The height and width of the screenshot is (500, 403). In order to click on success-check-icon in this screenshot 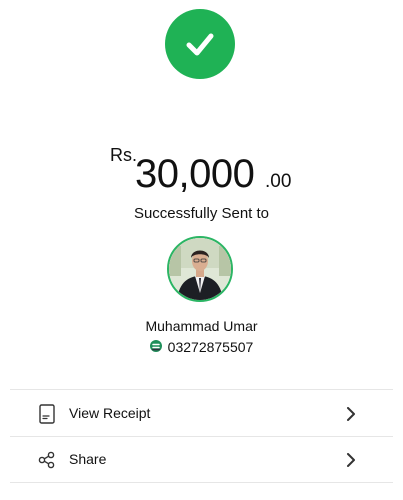, I will do `click(200, 44)`.